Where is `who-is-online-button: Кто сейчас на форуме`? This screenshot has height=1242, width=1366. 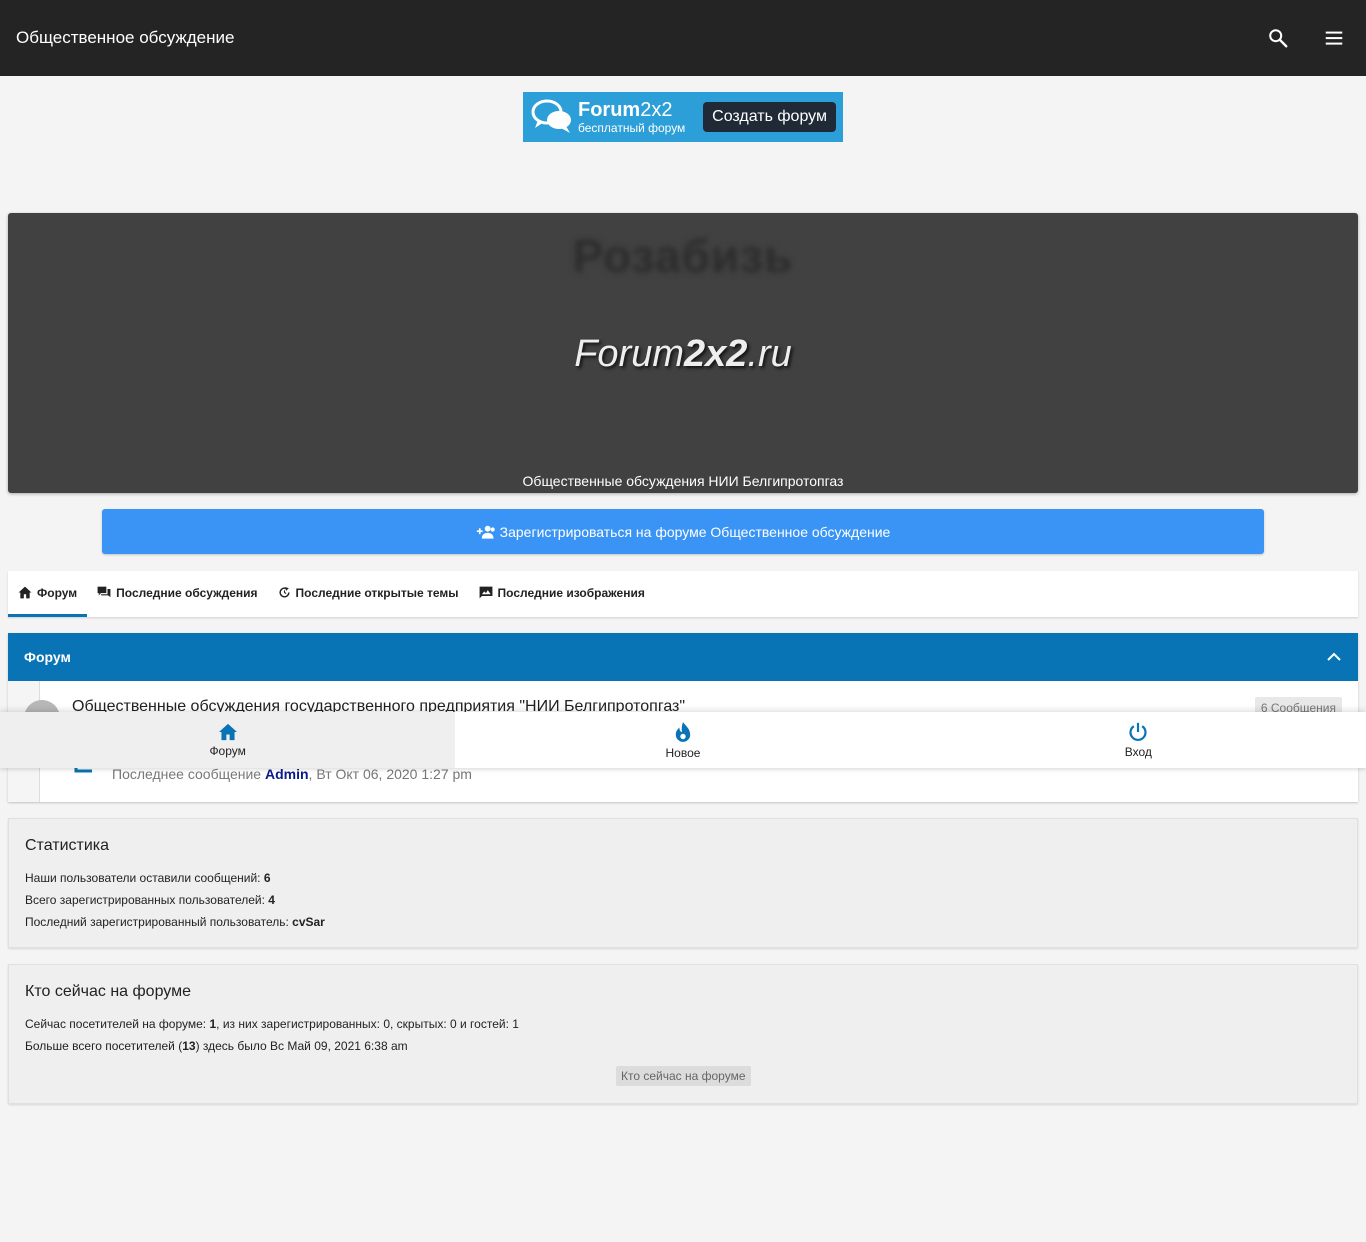
who-is-online-button: Кто сейчас на форуме is located at coordinates (683, 1076).